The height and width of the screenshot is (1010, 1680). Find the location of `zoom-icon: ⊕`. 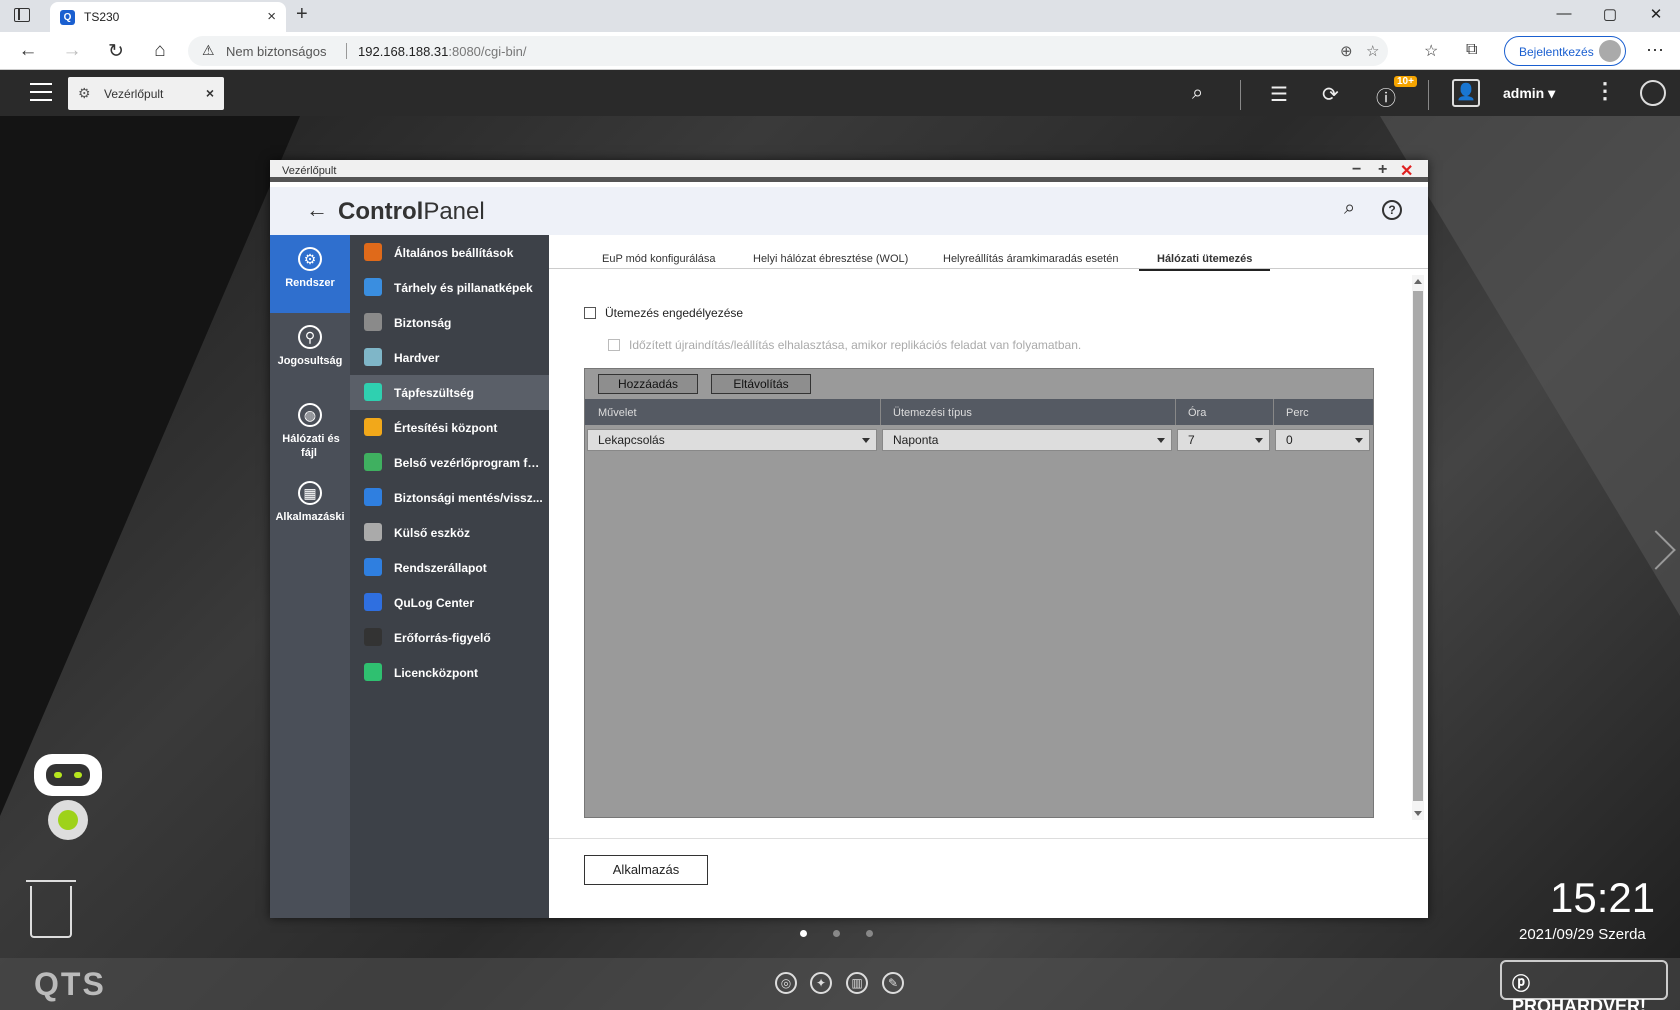

zoom-icon: ⊕ is located at coordinates (1346, 51).